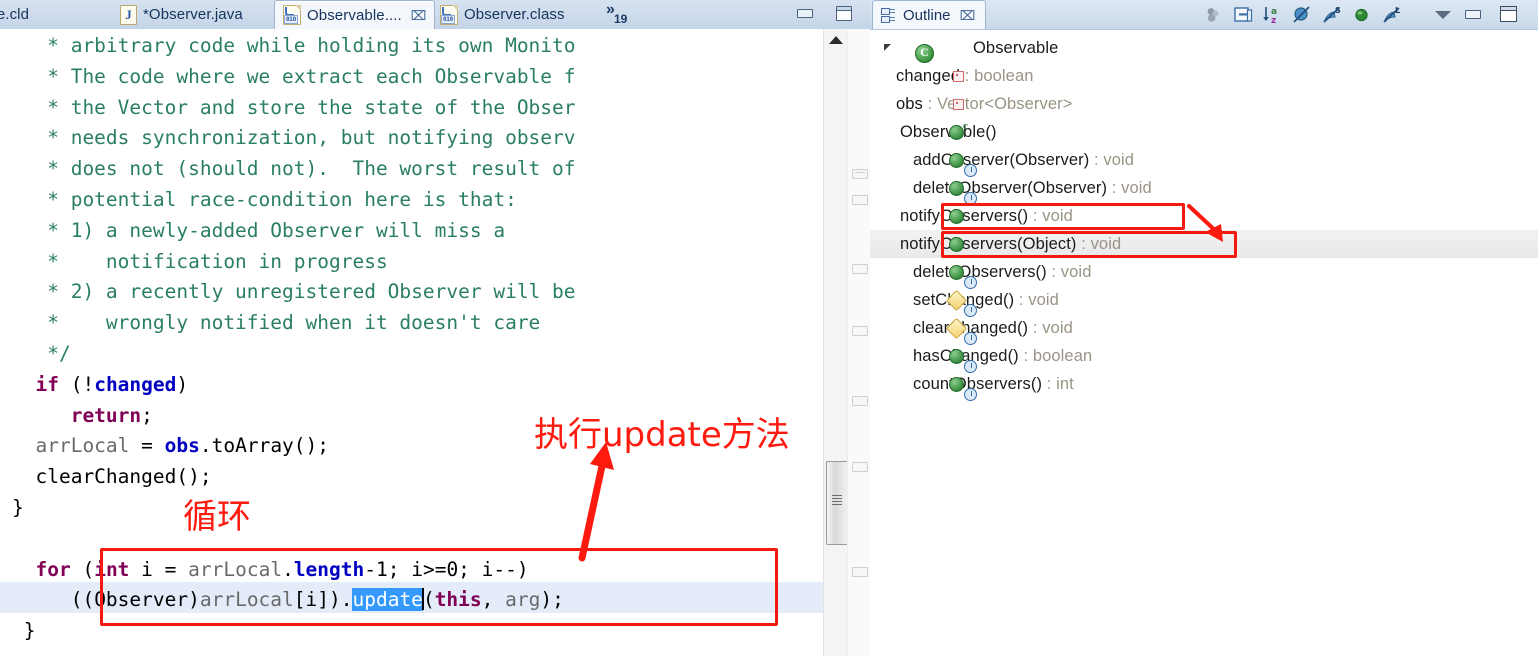 Image resolution: width=1538 pixels, height=656 pixels. I want to click on hide-local-types-icon: L, so click(1392, 15).